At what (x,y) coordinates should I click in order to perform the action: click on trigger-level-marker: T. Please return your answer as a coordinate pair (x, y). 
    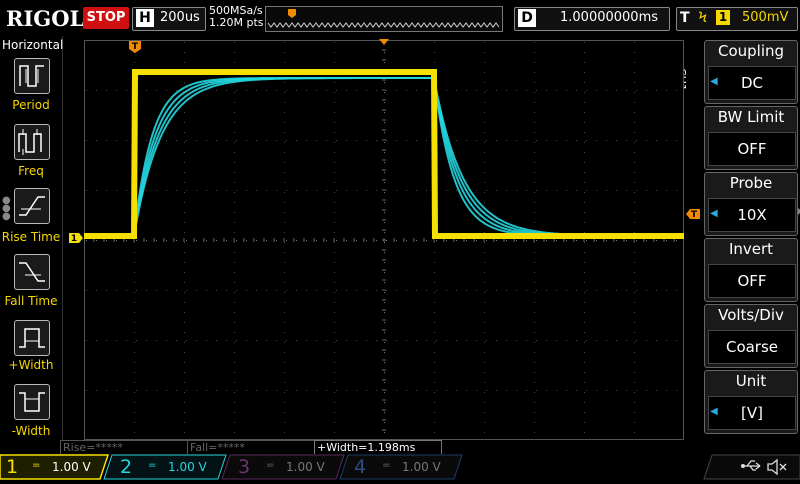
    Looking at the image, I should click on (693, 214).